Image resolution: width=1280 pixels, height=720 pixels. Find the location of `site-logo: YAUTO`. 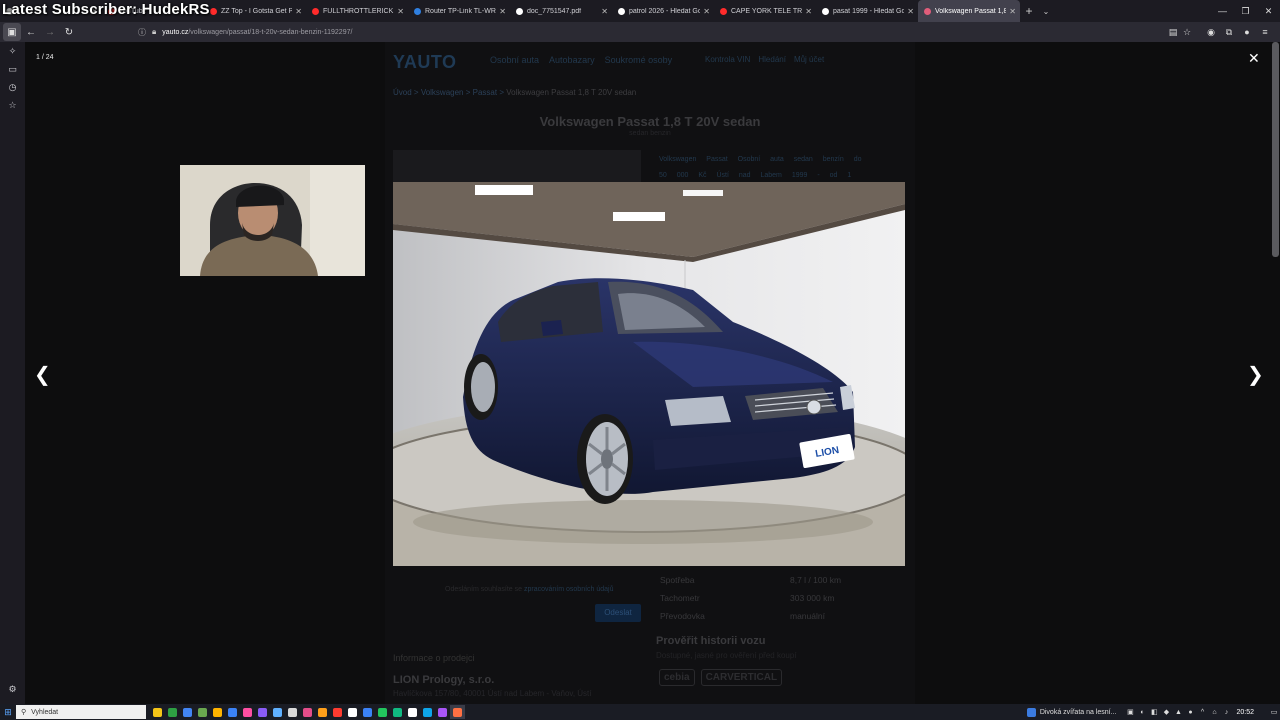

site-logo: YAUTO is located at coordinates (425, 62).